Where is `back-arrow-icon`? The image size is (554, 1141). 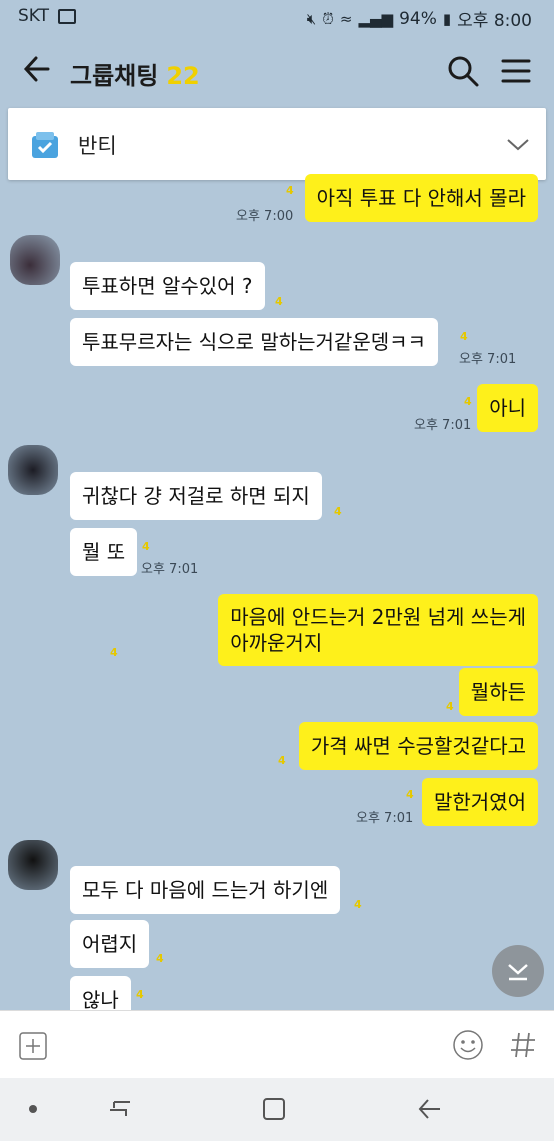 back-arrow-icon is located at coordinates (37, 69).